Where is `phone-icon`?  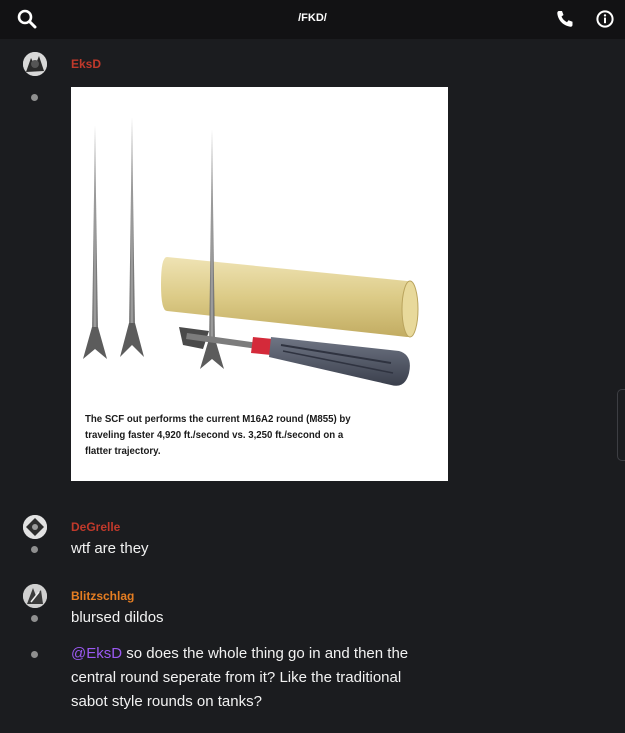
phone-icon is located at coordinates (565, 19).